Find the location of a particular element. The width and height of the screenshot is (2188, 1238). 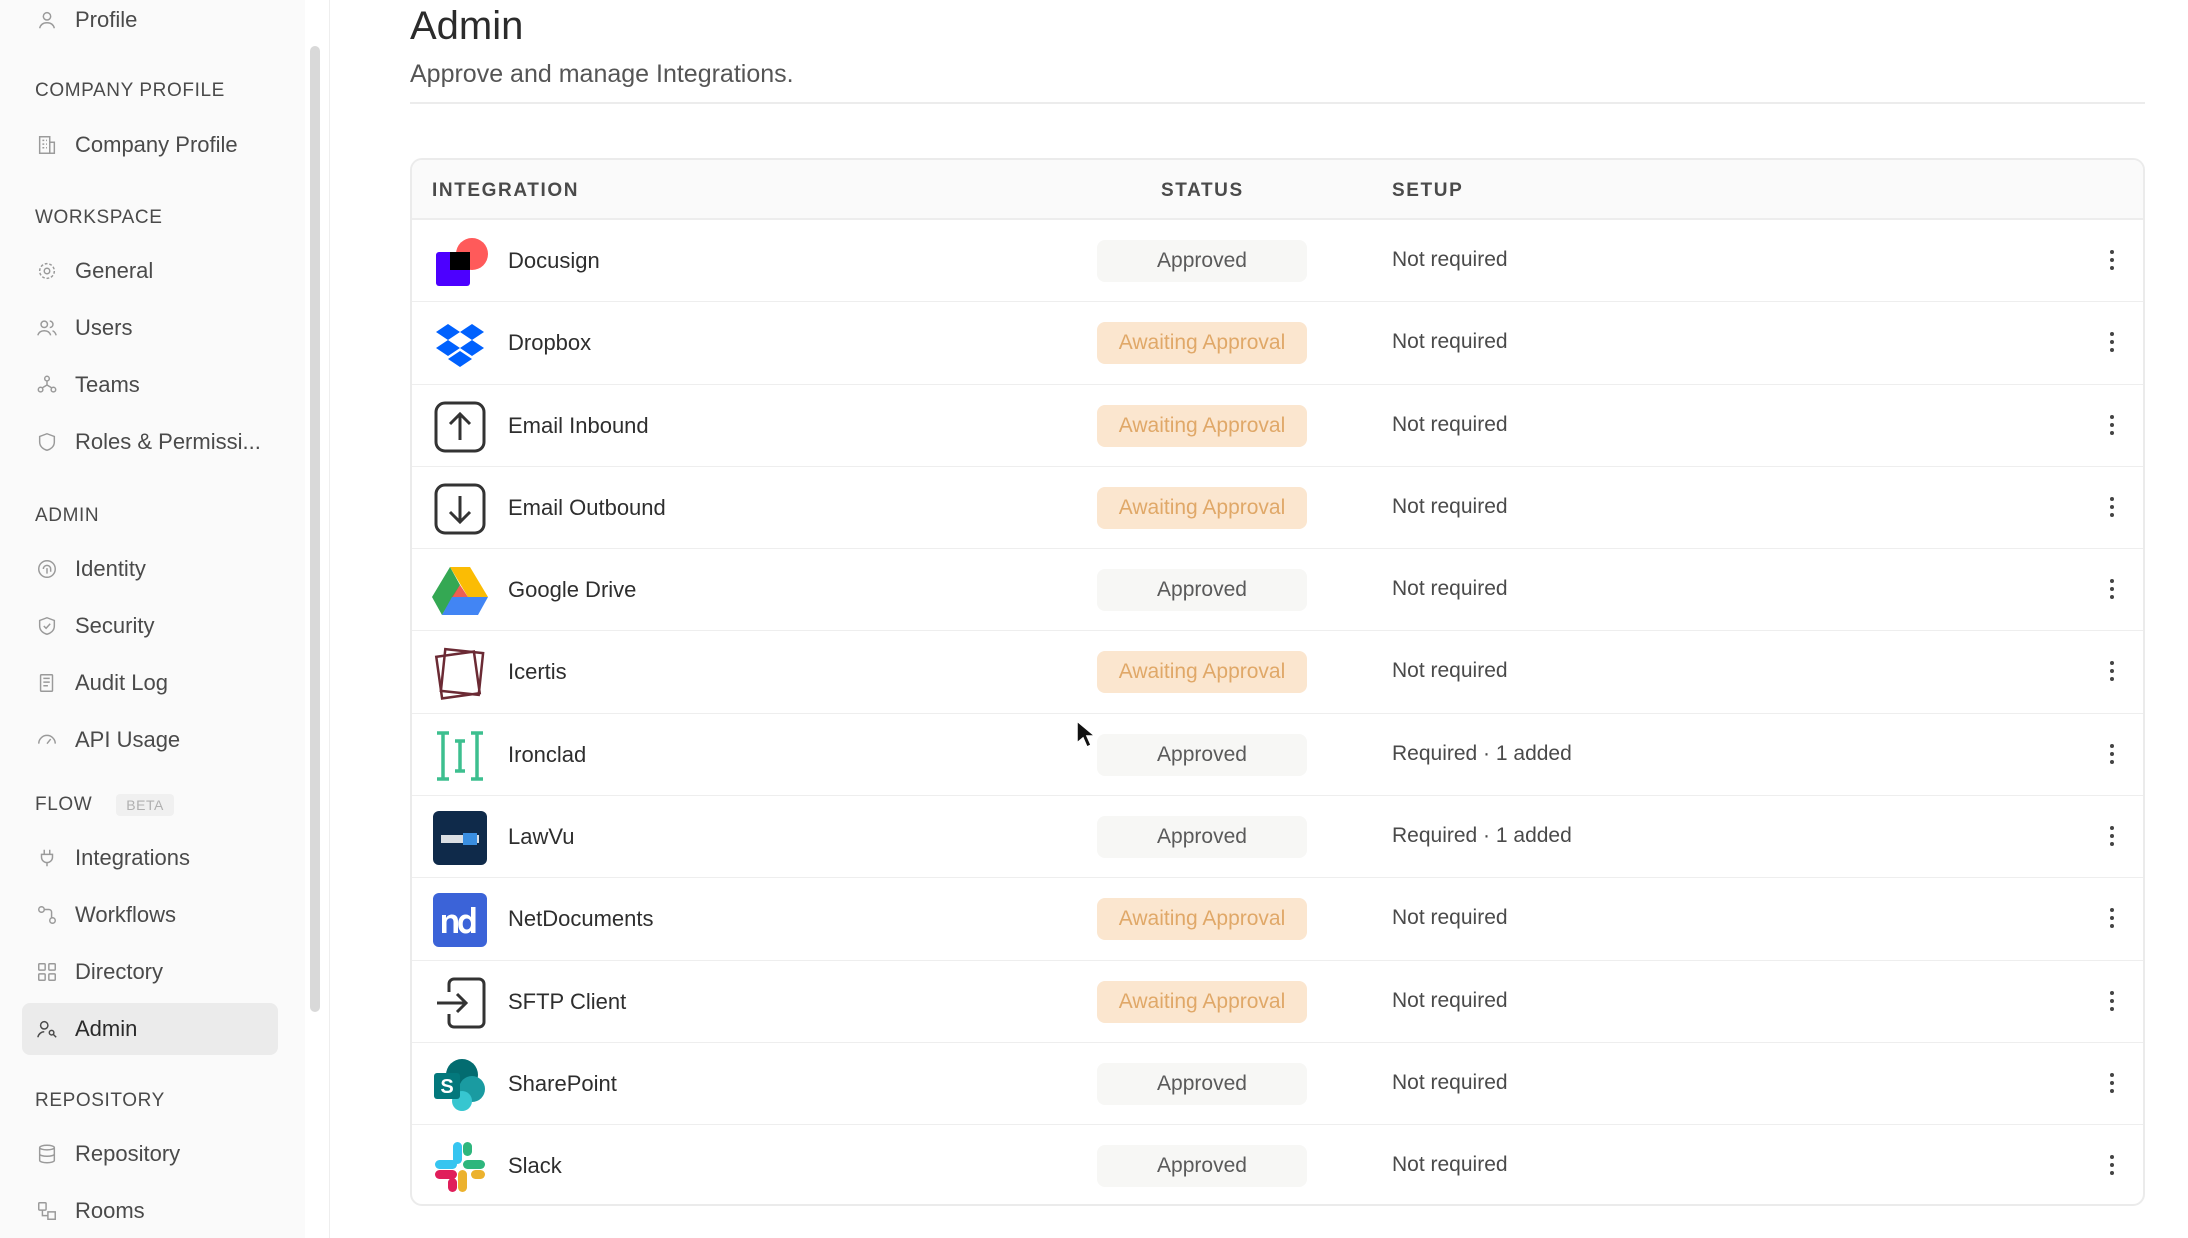

sidebar-item-label: Profile is located at coordinates (106, 19).